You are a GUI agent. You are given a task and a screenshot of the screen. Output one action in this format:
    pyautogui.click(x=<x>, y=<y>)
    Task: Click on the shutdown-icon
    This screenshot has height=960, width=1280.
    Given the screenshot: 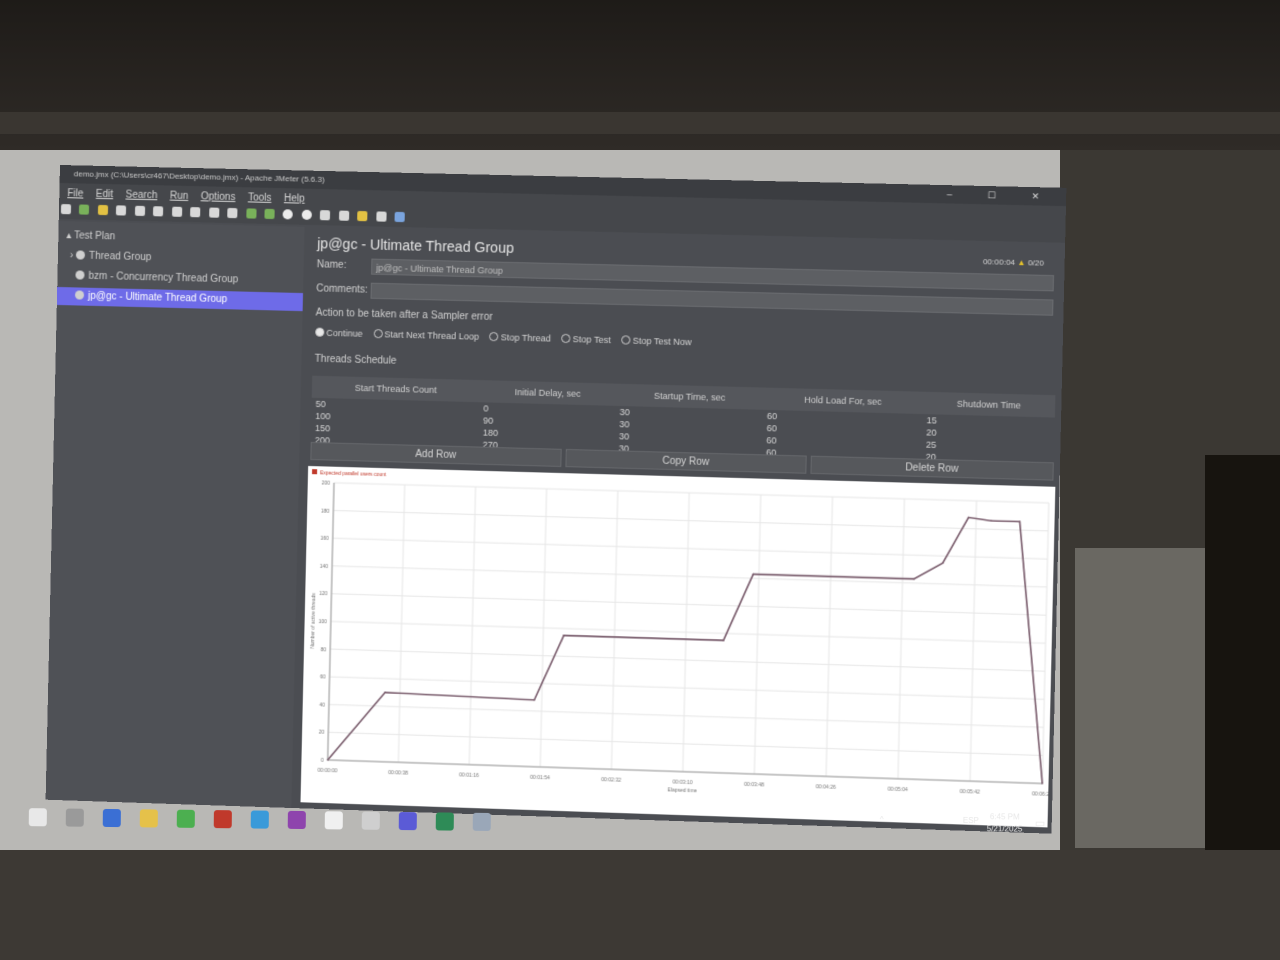 What is the action you would take?
    pyautogui.click(x=306, y=214)
    